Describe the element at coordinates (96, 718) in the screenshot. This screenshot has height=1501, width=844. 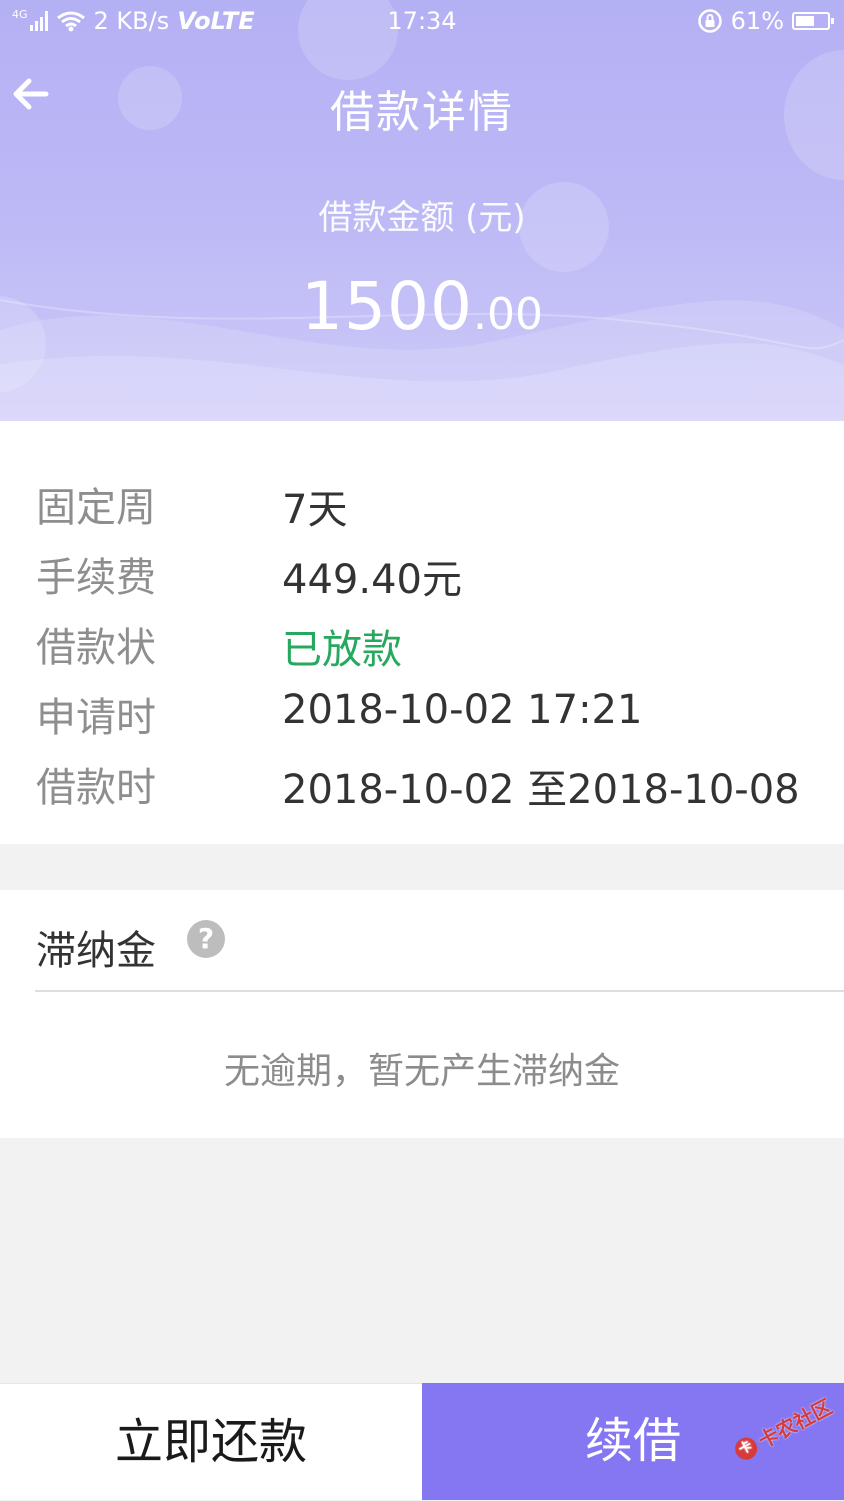
I see `detail-label: 申请时` at that location.